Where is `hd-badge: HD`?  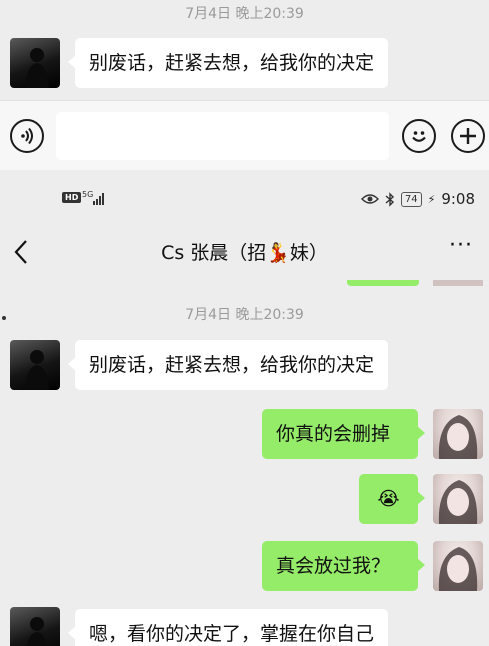
hd-badge: HD is located at coordinates (72, 197).